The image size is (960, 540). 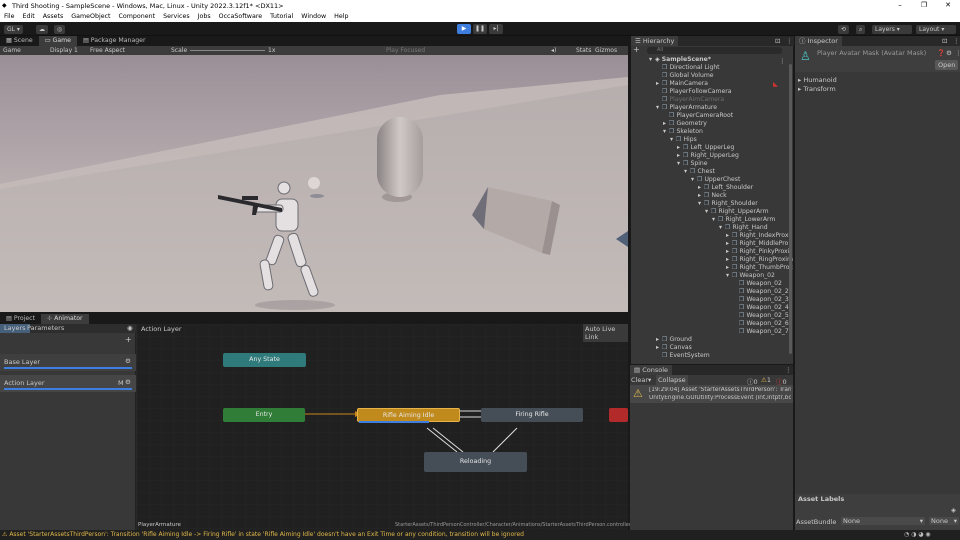 I want to click on mute-icon: ◂), so click(x=553, y=50).